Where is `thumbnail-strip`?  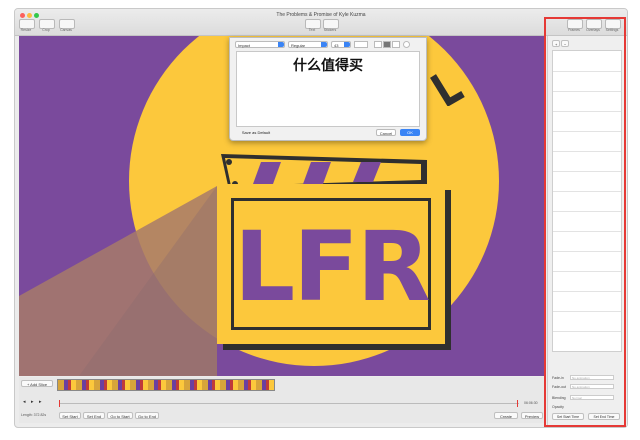 thumbnail-strip is located at coordinates (166, 385).